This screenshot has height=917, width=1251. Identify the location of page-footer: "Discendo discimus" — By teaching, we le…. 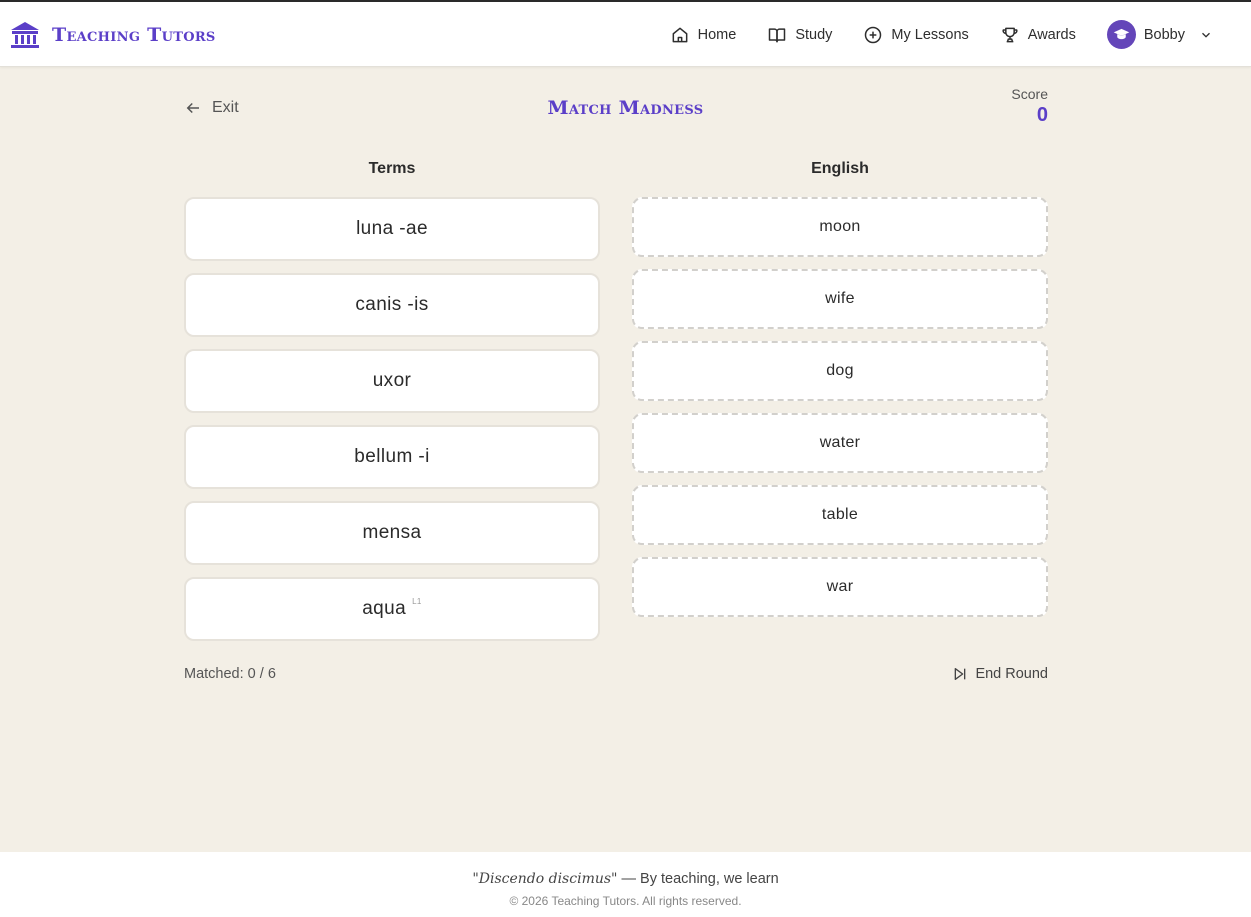
(625, 884).